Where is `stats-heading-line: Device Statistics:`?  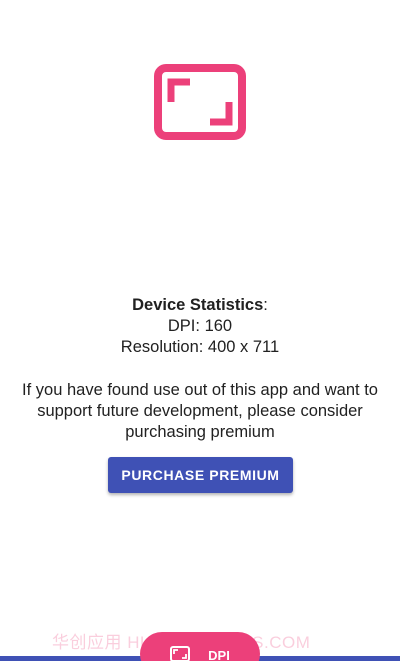
stats-heading-line: Device Statistics: is located at coordinates (200, 305).